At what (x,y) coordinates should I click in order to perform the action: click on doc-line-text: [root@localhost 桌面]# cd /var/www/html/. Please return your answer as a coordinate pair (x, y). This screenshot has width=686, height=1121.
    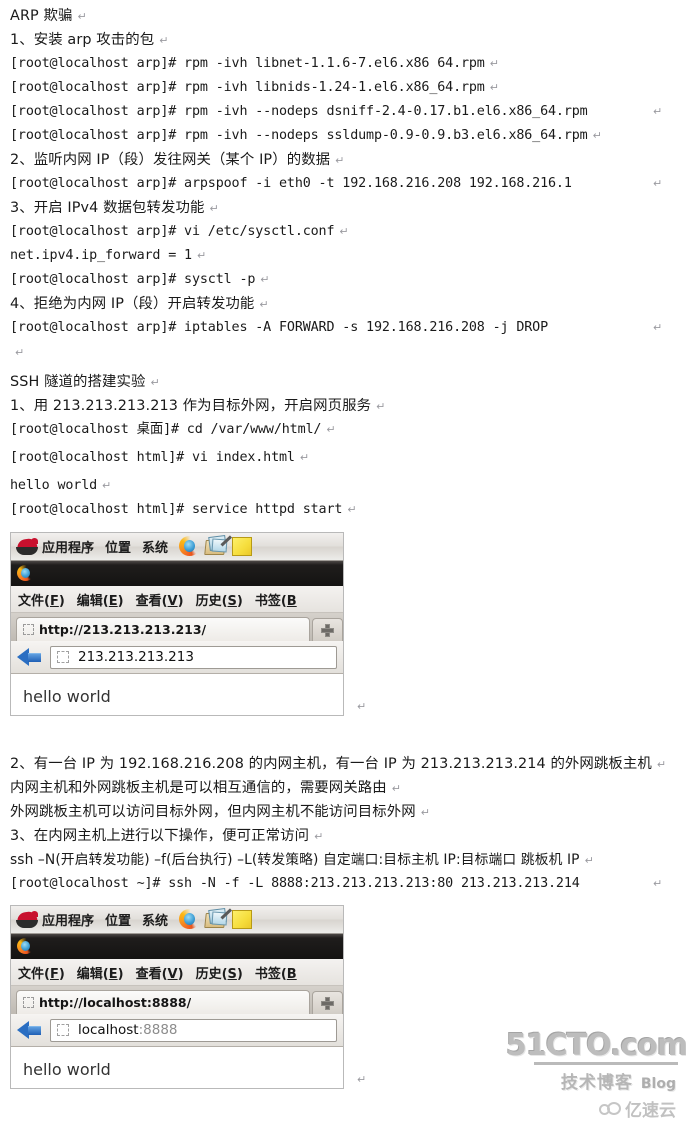
    Looking at the image, I should click on (166, 429).